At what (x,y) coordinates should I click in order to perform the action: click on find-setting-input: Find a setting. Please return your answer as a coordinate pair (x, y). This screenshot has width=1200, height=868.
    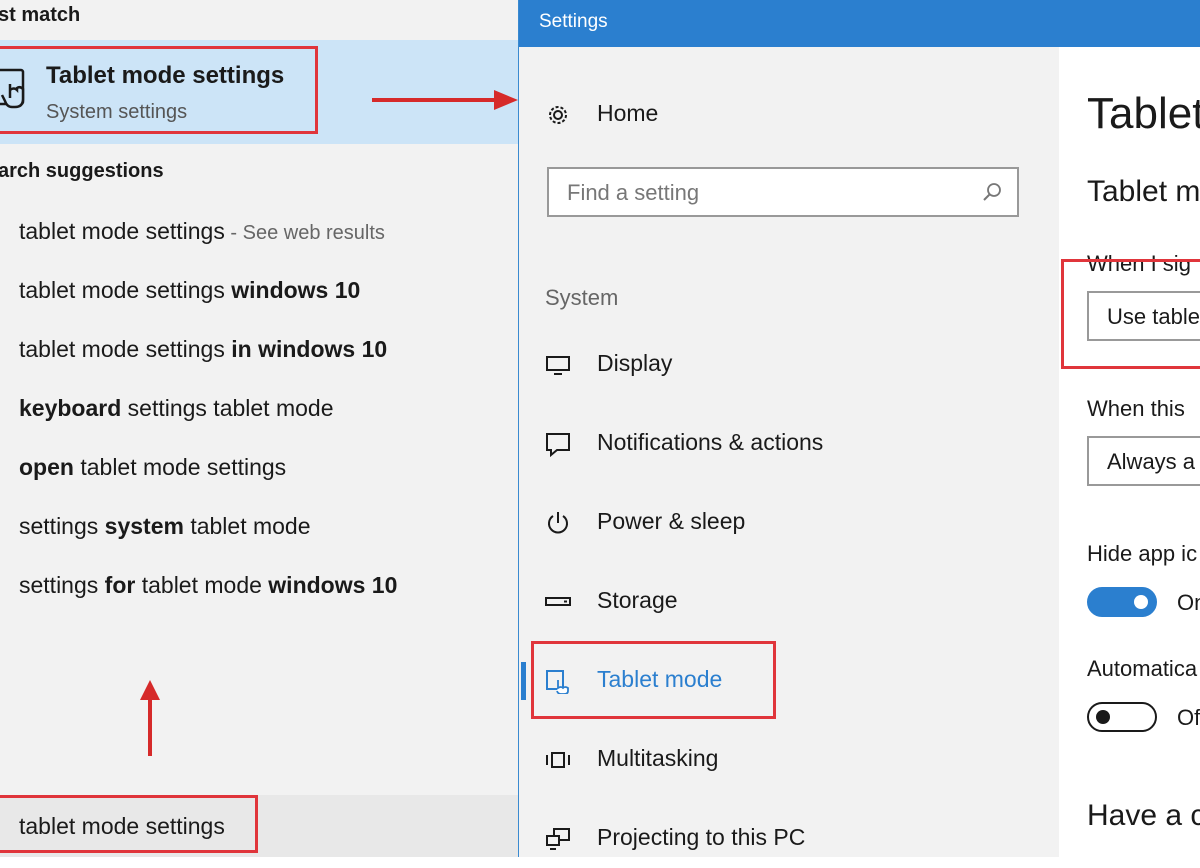
    Looking at the image, I should click on (783, 192).